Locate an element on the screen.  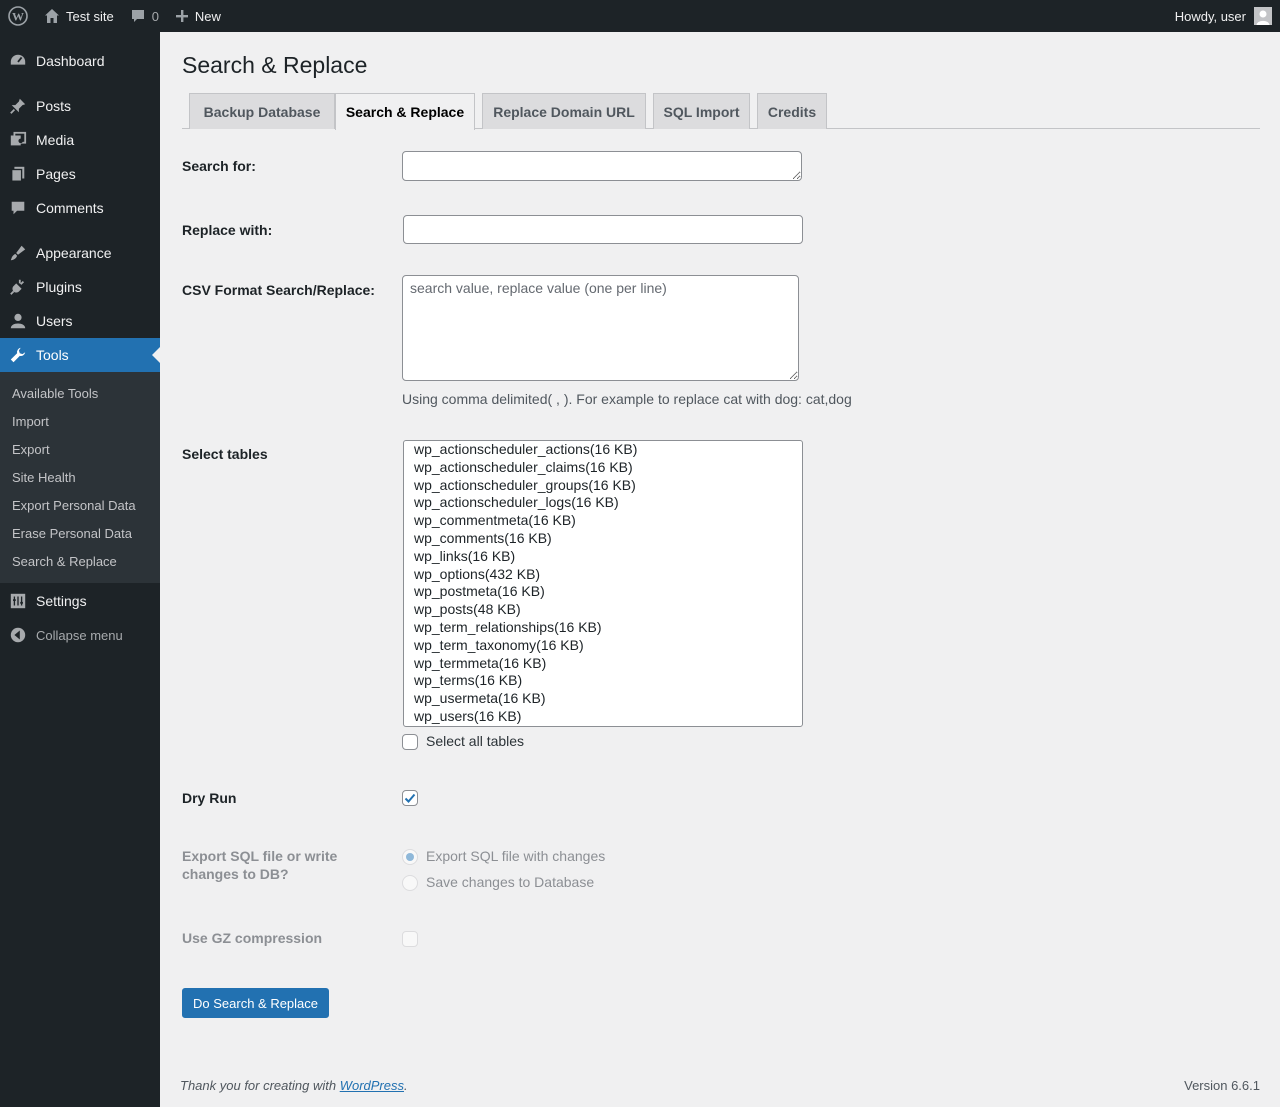
submenu-item-export-personal-data: Export Personal Data is located at coordinates (80, 505).